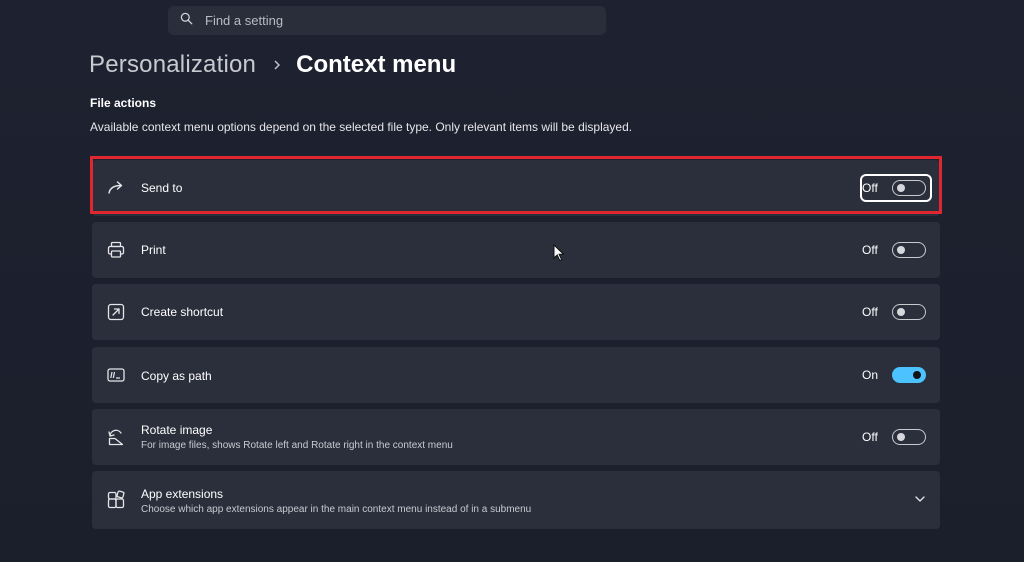 The width and height of the screenshot is (1024, 562). I want to click on search-box, so click(387, 20).